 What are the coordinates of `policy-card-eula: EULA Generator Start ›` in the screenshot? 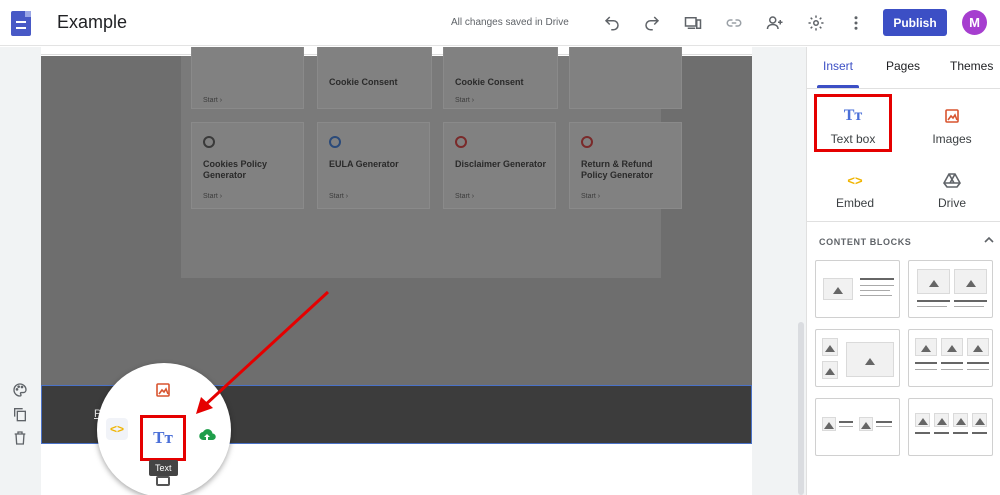 It's located at (373, 165).